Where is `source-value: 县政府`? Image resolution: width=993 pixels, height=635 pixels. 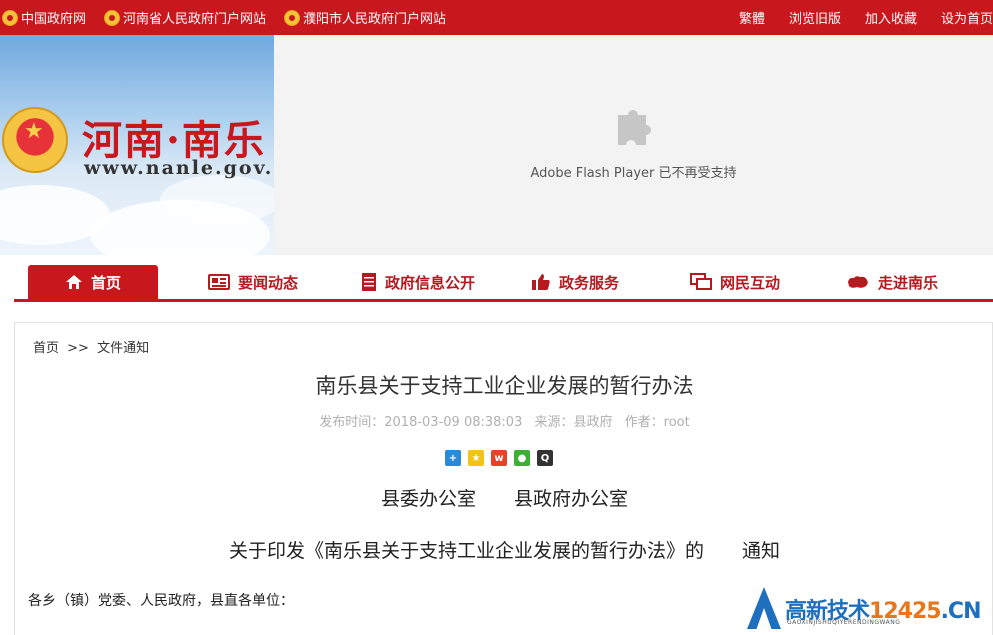 source-value: 县政府 is located at coordinates (593, 422).